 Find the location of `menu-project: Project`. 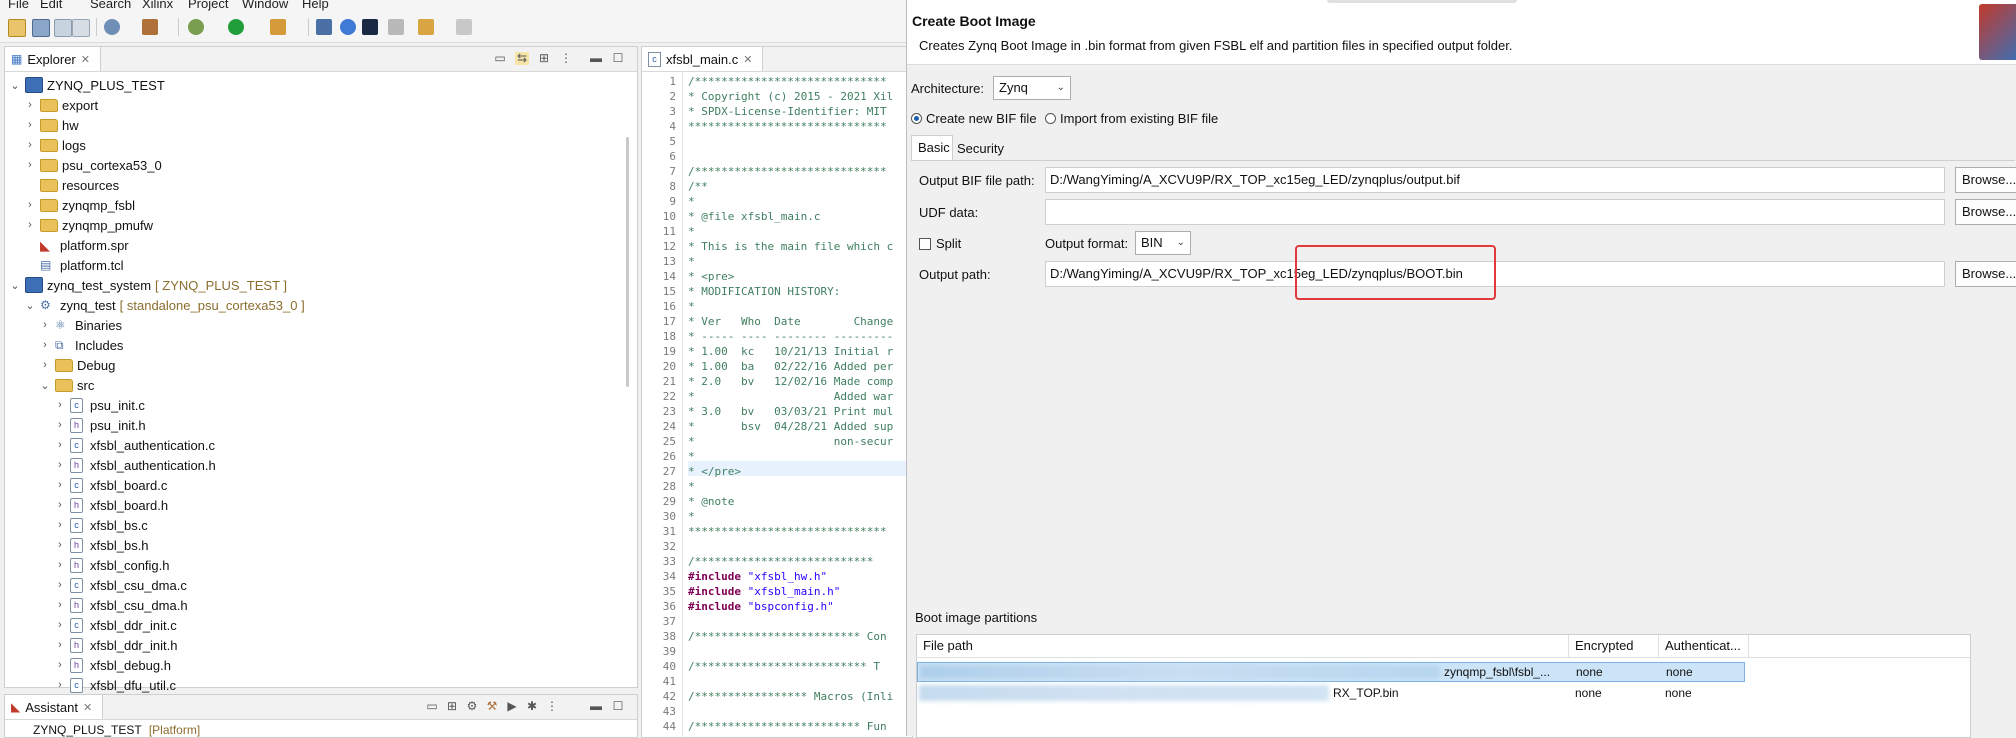

menu-project: Project is located at coordinates (208, 5).